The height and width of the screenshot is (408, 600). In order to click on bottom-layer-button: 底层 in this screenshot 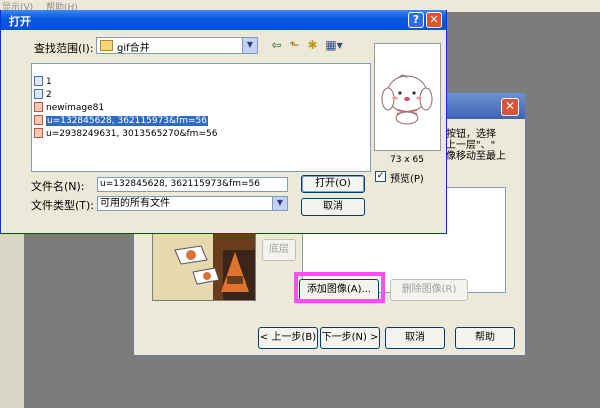, I will do `click(279, 250)`.